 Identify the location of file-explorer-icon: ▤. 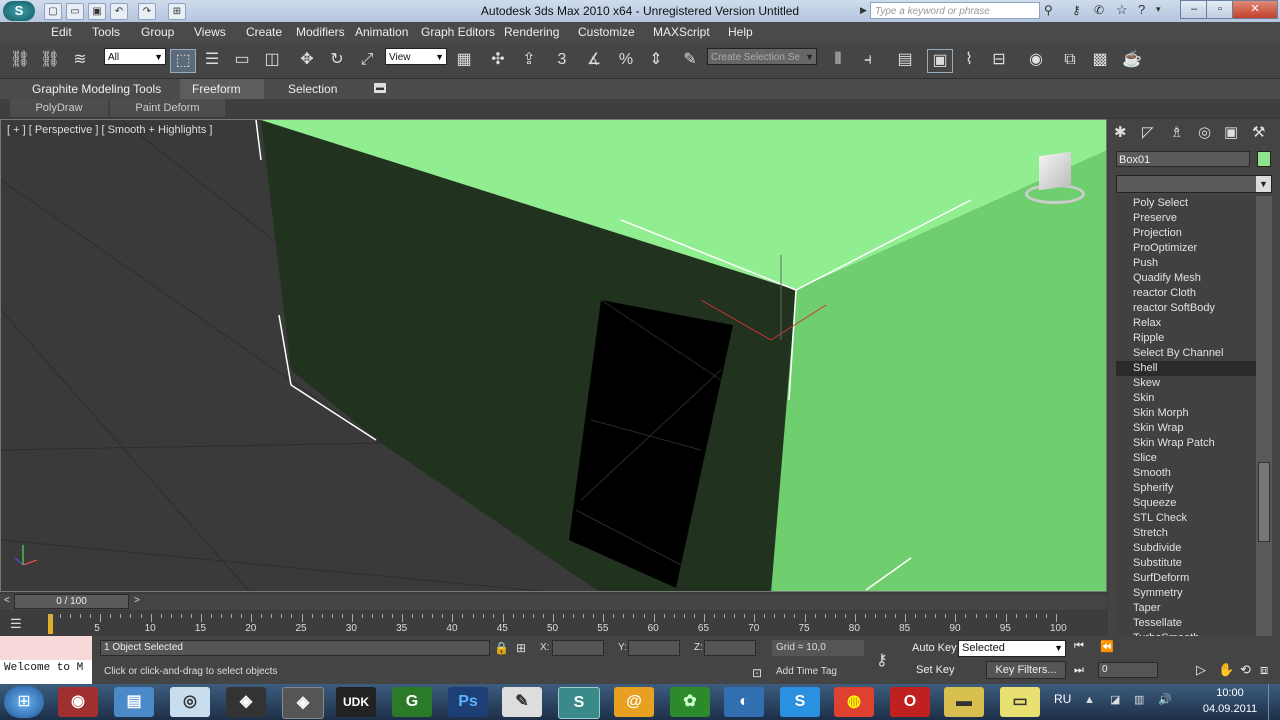
(134, 702).